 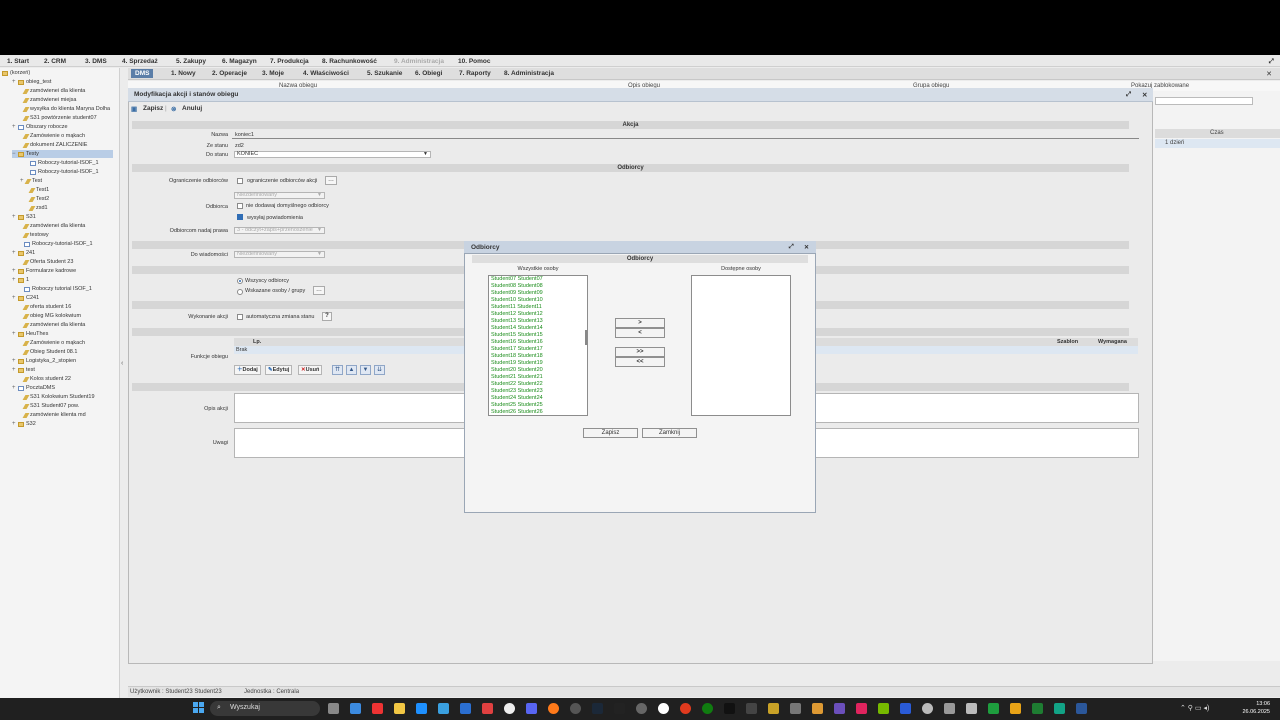 What do you see at coordinates (25, 298) in the screenshot?
I see `tree-item: + C241` at bounding box center [25, 298].